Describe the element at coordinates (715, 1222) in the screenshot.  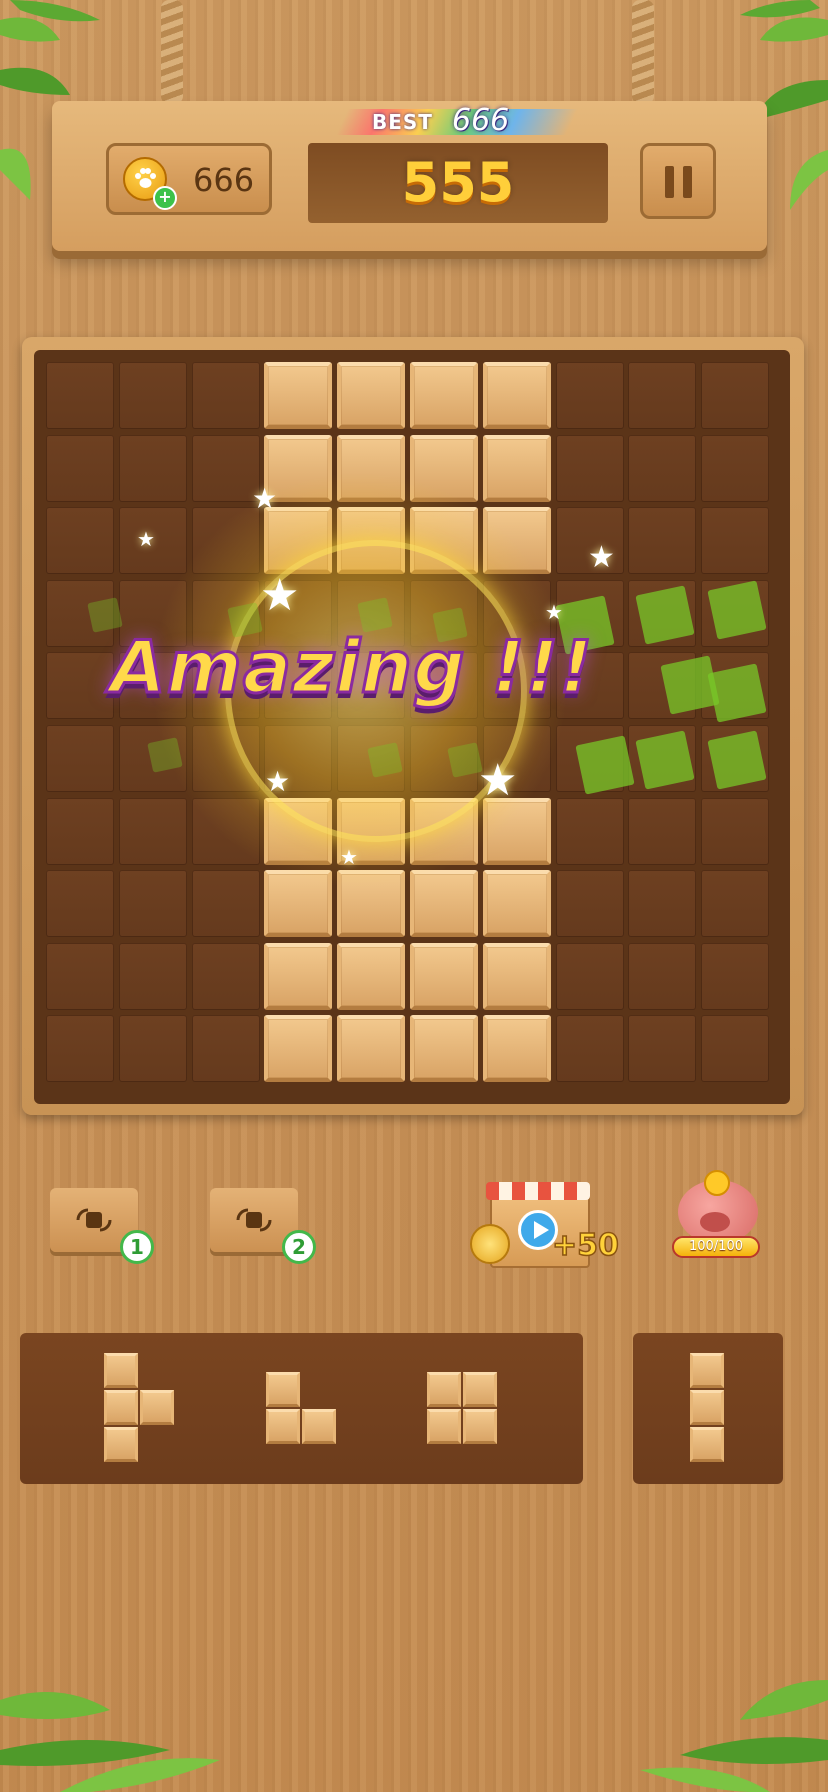
I see `piggy-snout` at that location.